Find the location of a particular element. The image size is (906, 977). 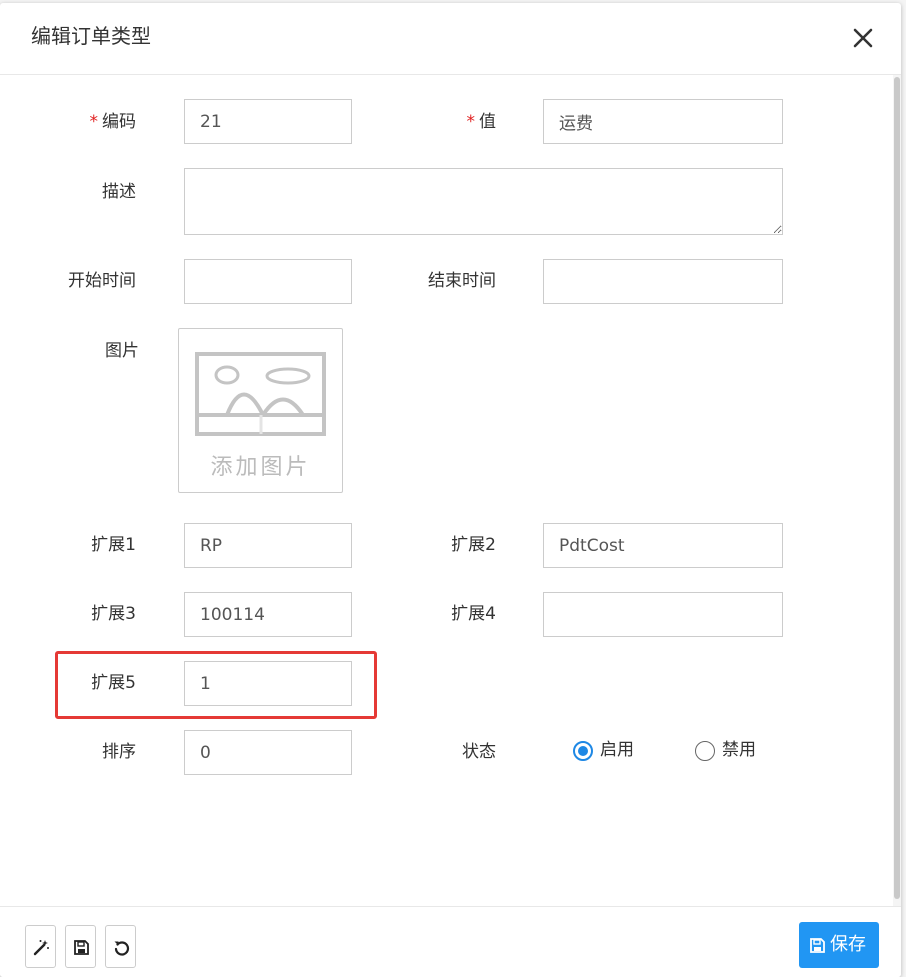

ext4-input is located at coordinates (663, 614).